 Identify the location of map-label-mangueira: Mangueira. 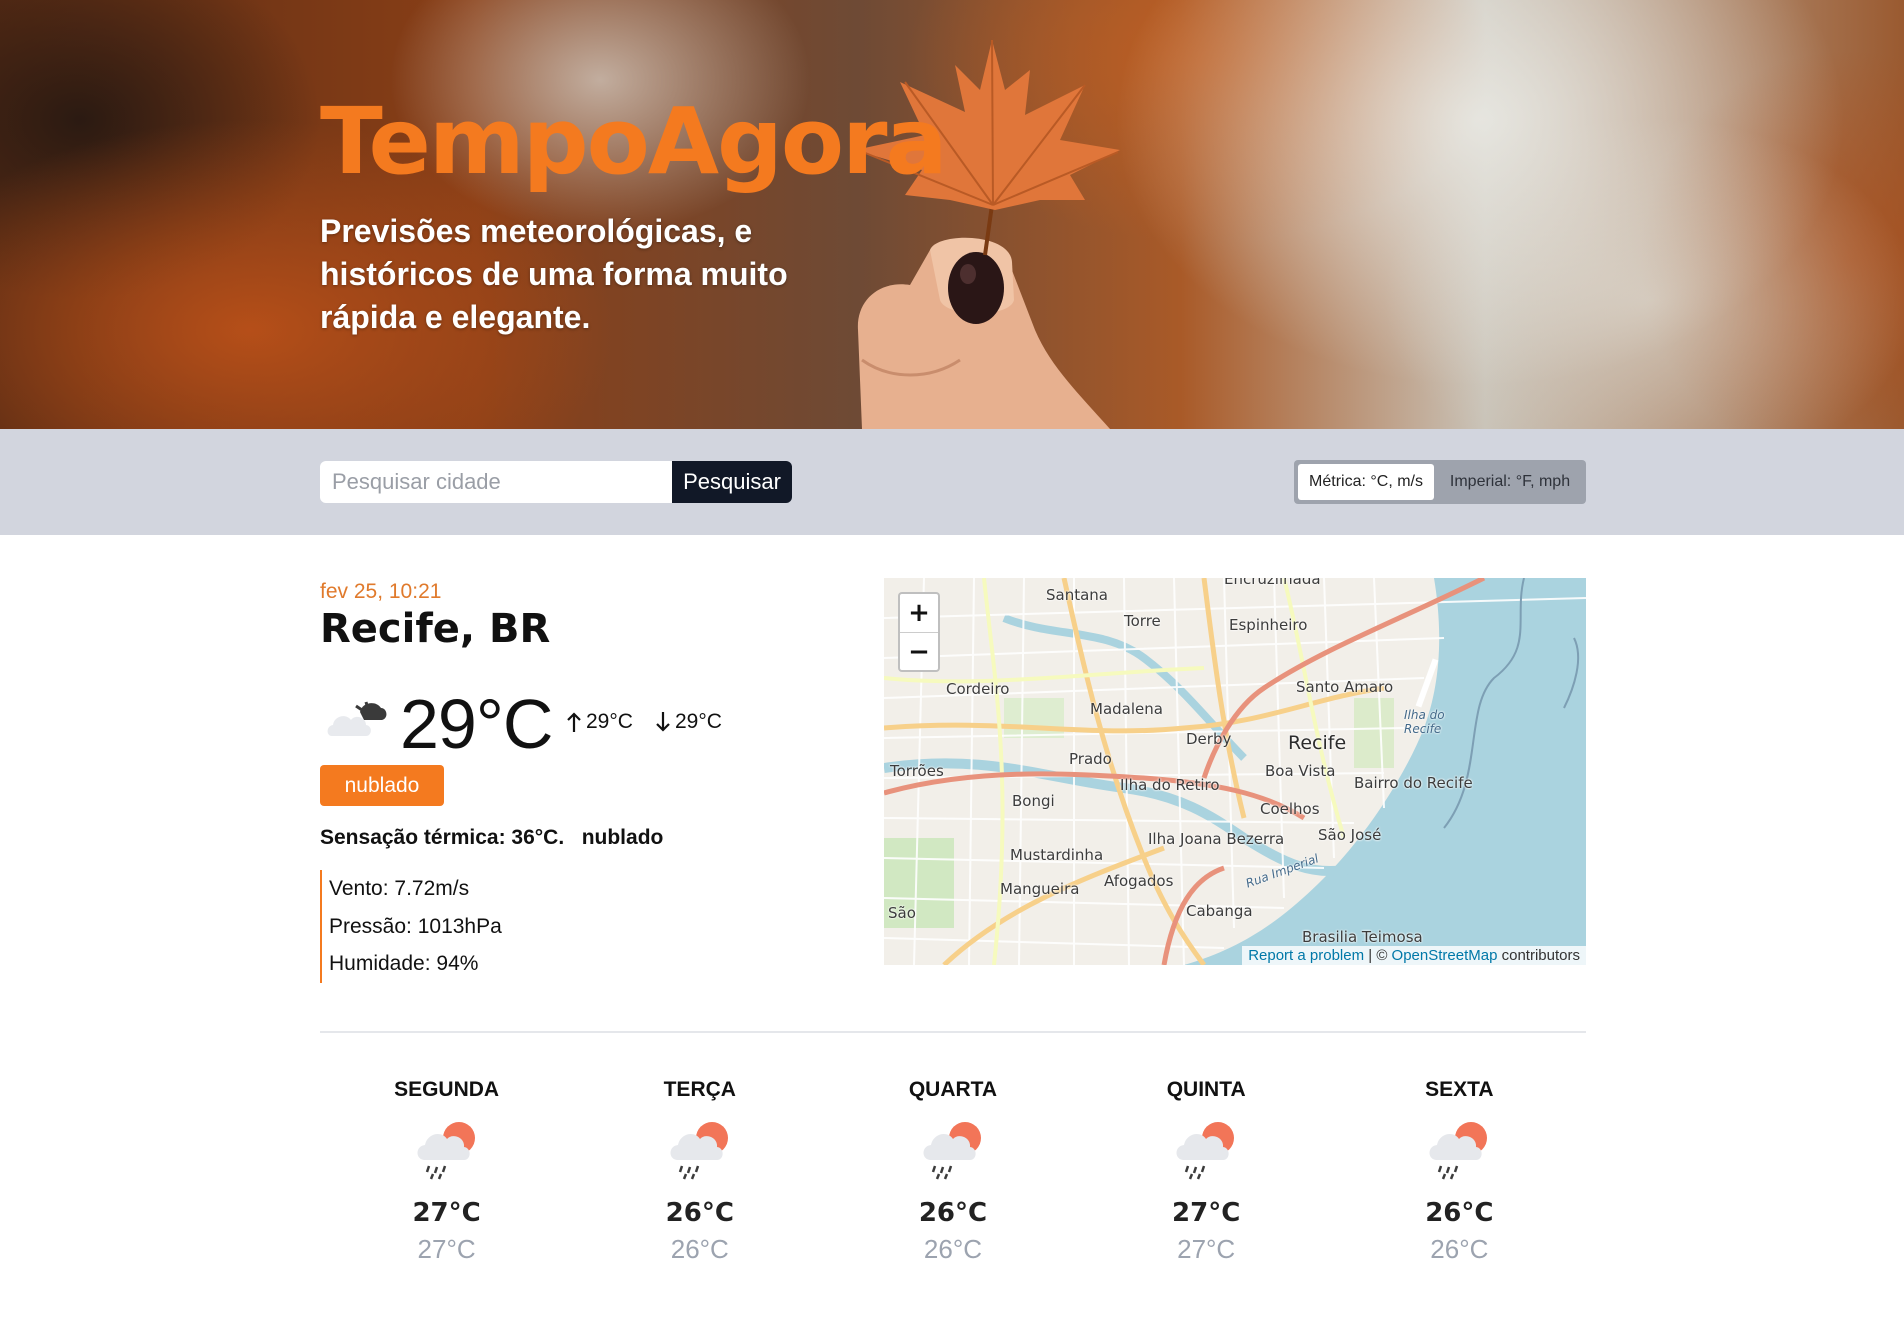
(1040, 889).